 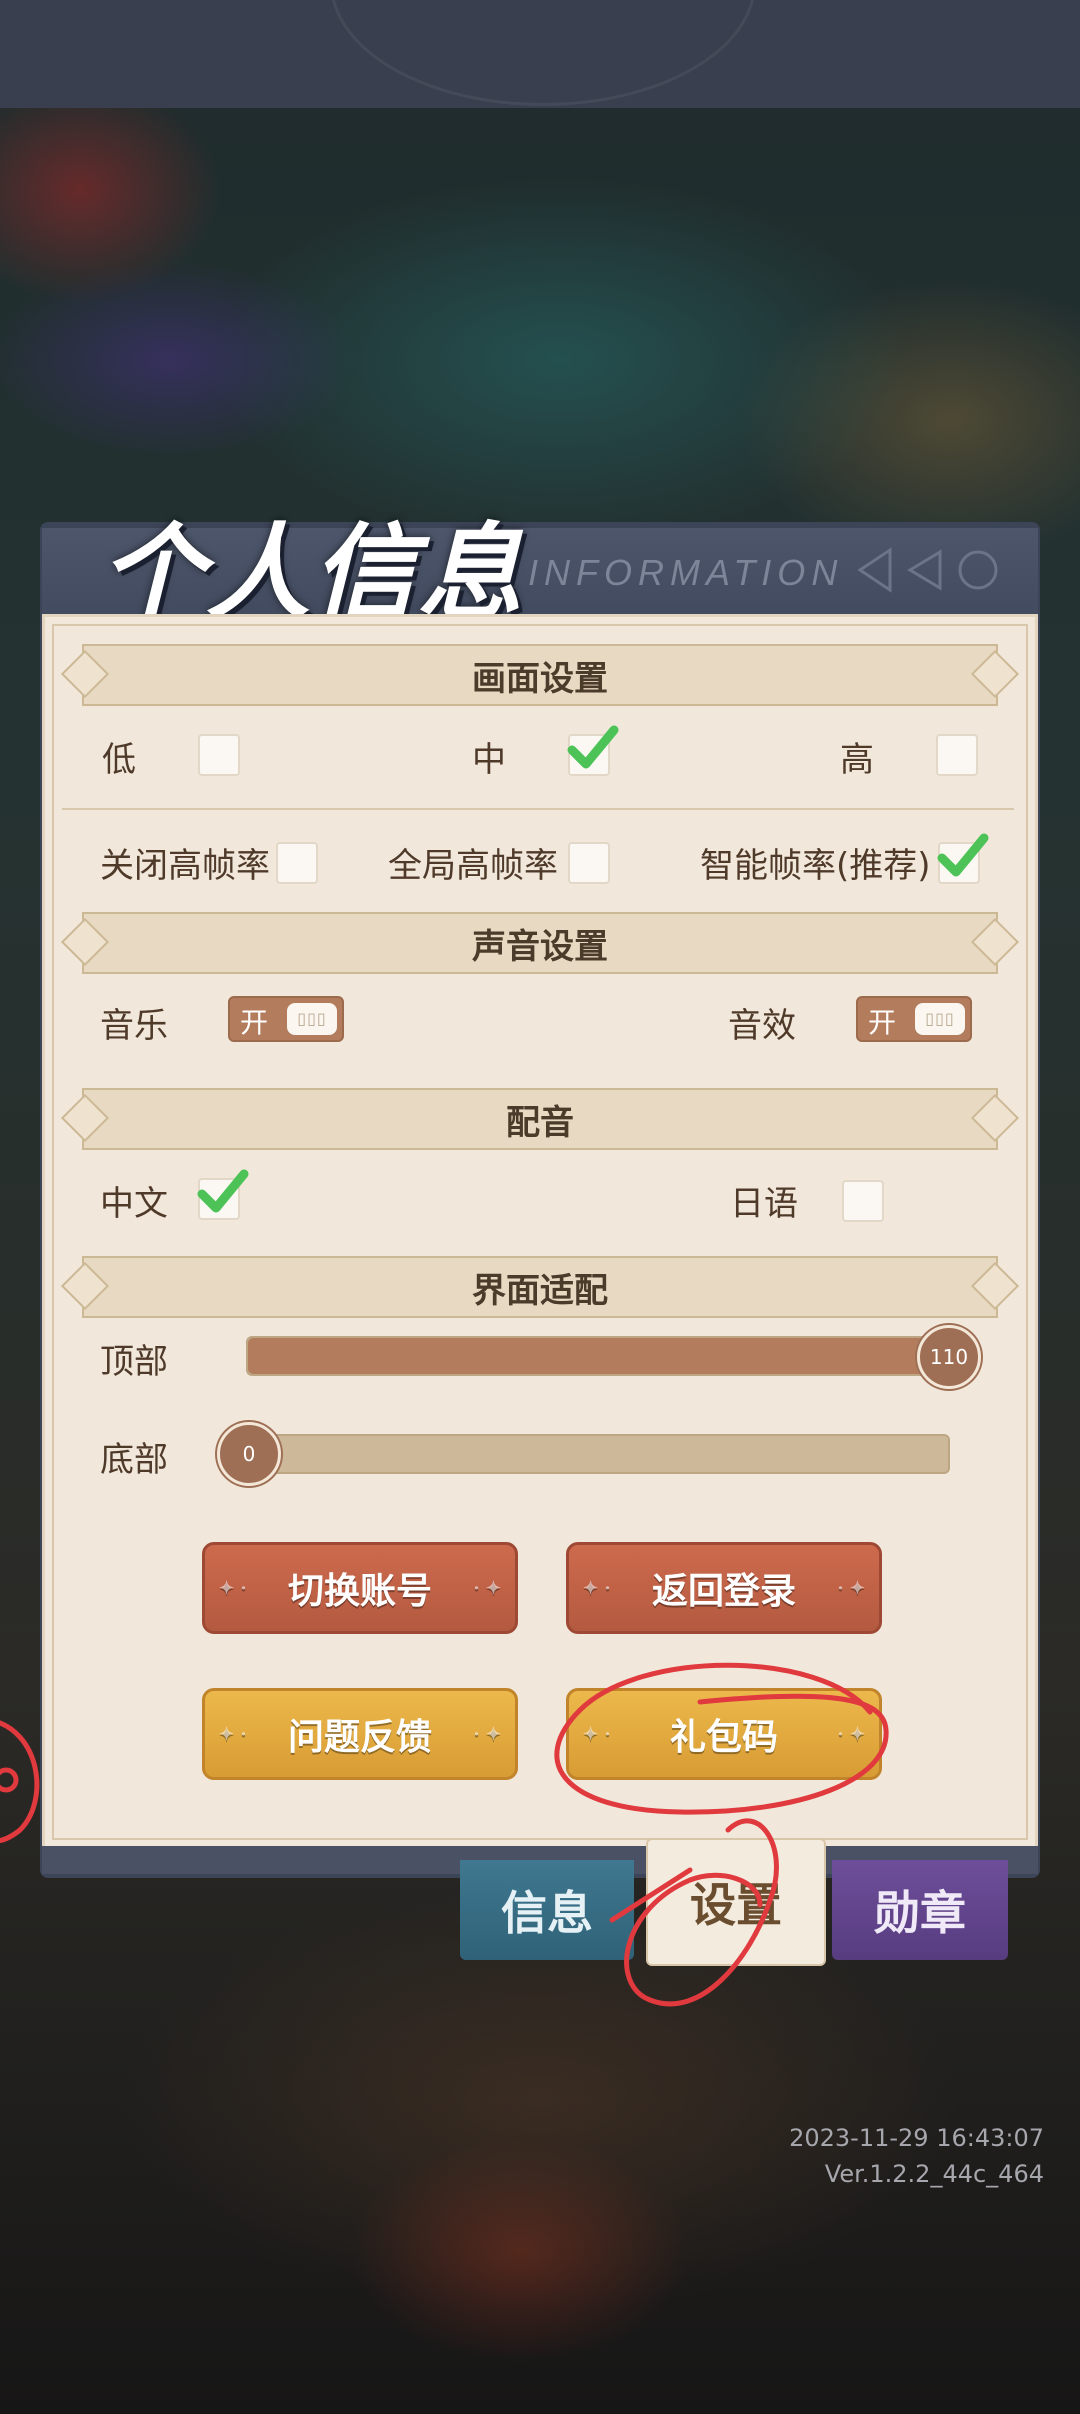 I want to click on music-label: 音乐, so click(x=134, y=1026).